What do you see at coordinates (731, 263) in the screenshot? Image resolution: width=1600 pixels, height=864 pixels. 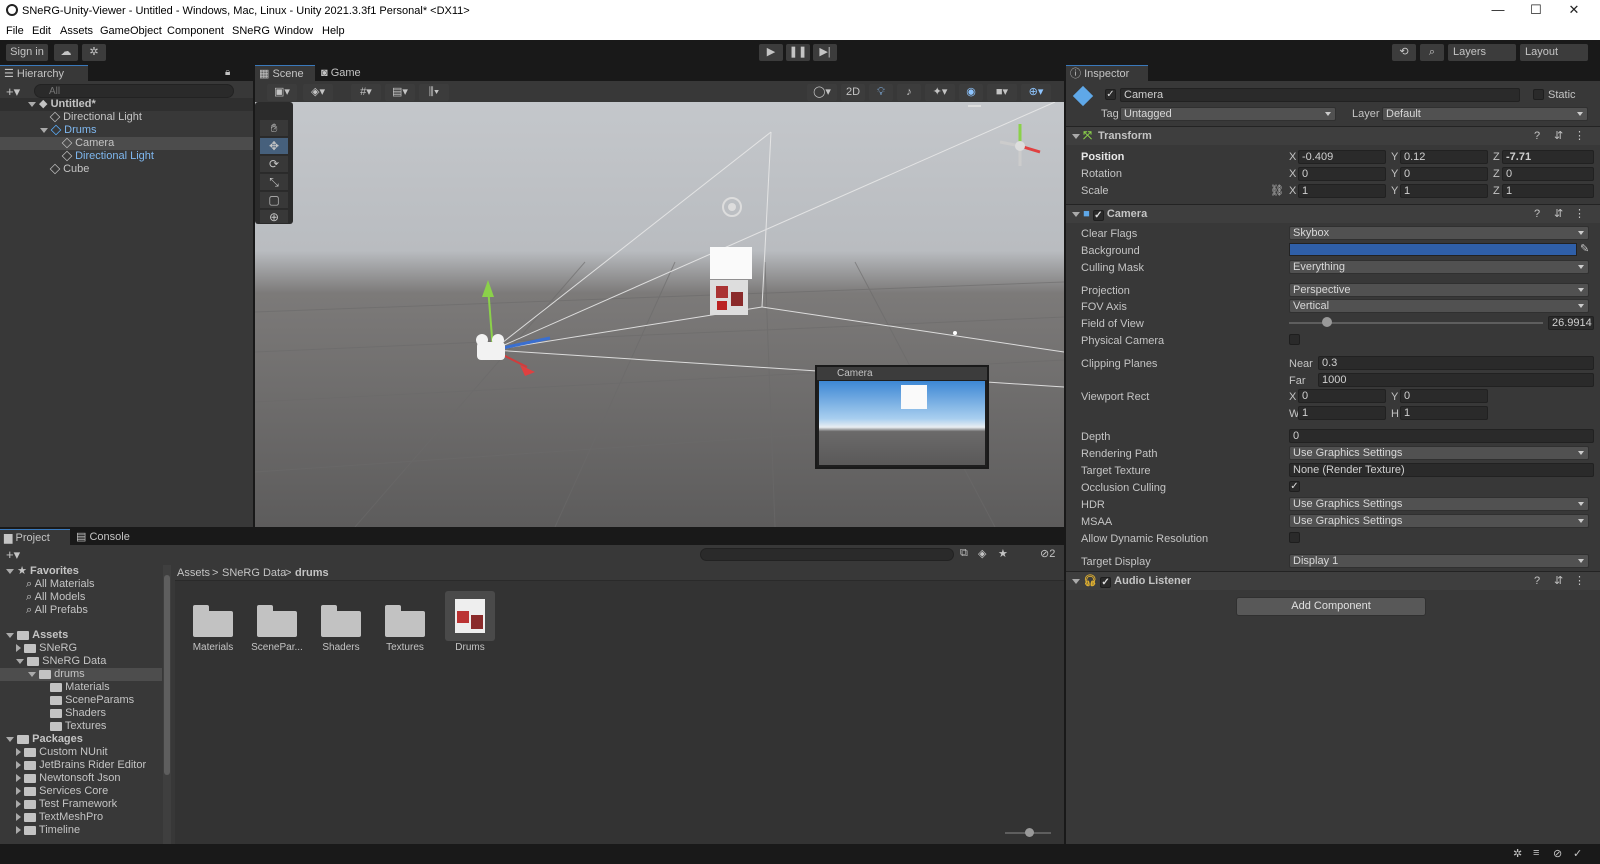 I see `cube-object` at bounding box center [731, 263].